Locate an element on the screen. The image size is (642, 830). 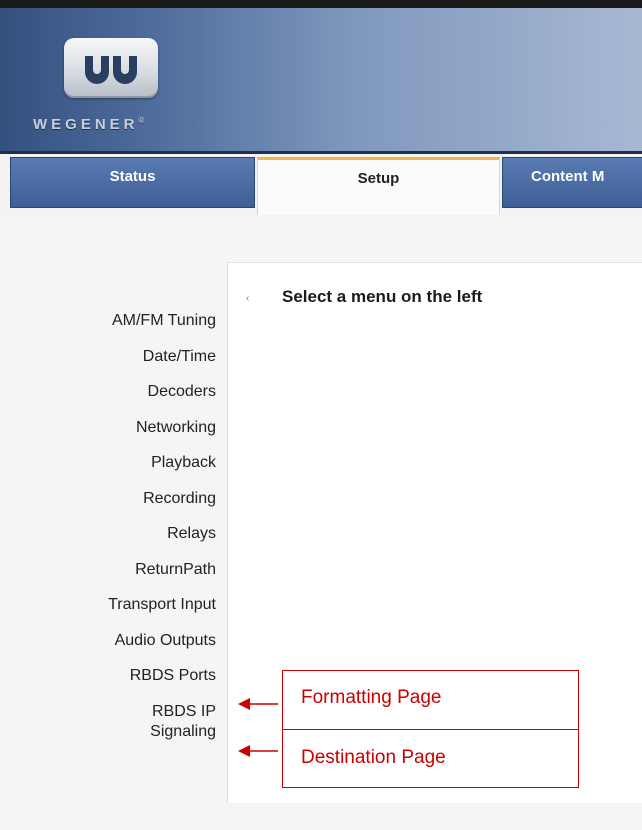
logo-mark-icon is located at coordinates (111, 70).